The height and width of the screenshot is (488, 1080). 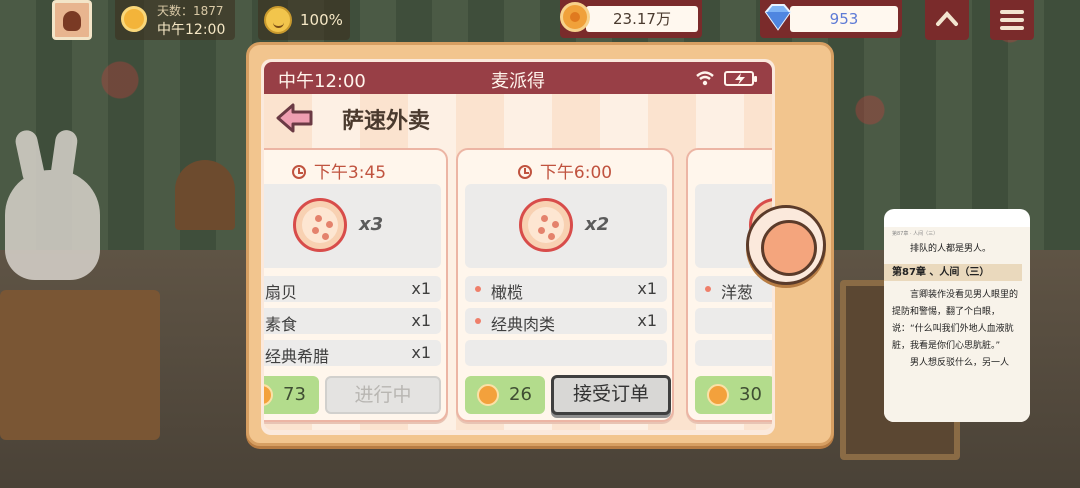 I want to click on reward-value: 30, so click(x=750, y=394).